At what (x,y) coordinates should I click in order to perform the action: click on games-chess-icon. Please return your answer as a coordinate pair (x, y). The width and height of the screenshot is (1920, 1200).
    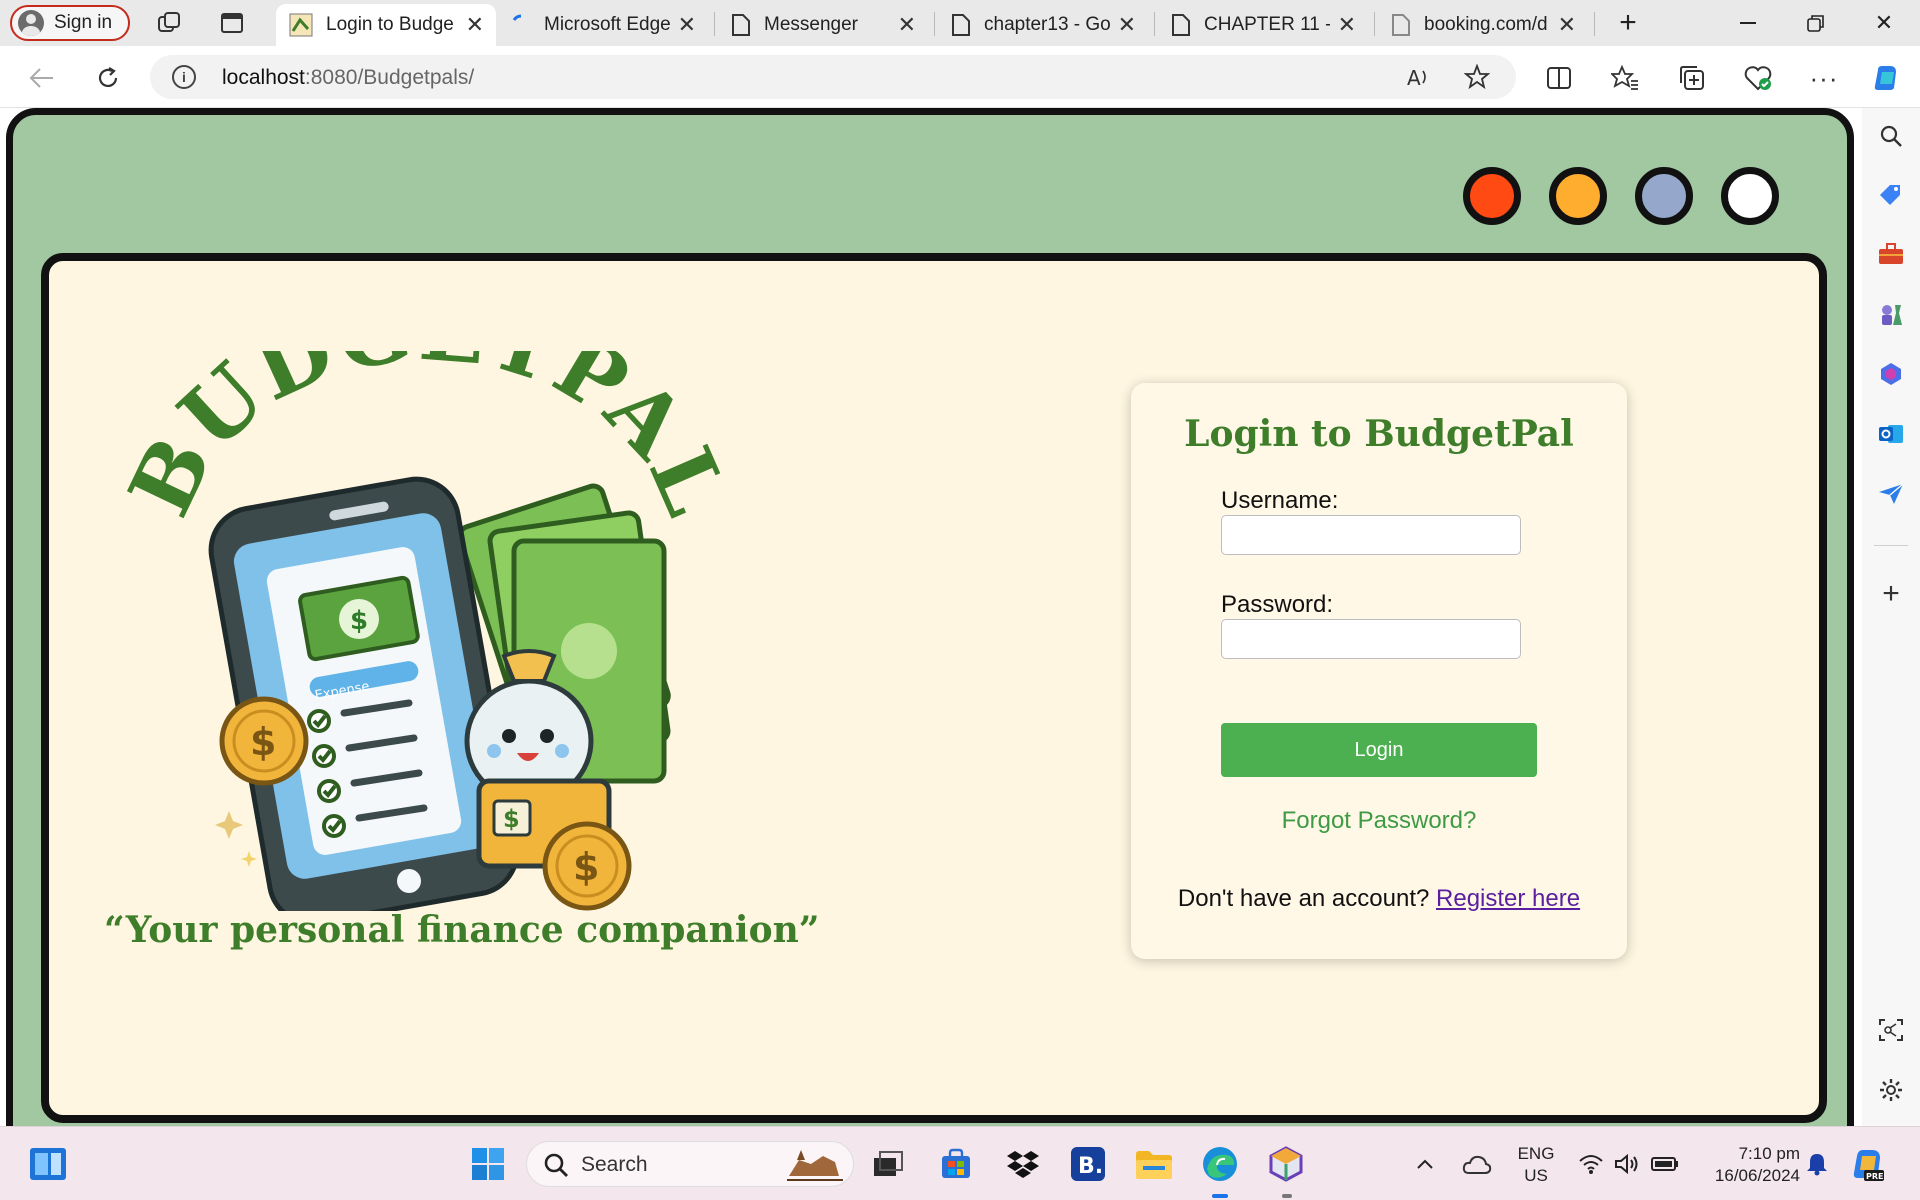
    Looking at the image, I should click on (1891, 314).